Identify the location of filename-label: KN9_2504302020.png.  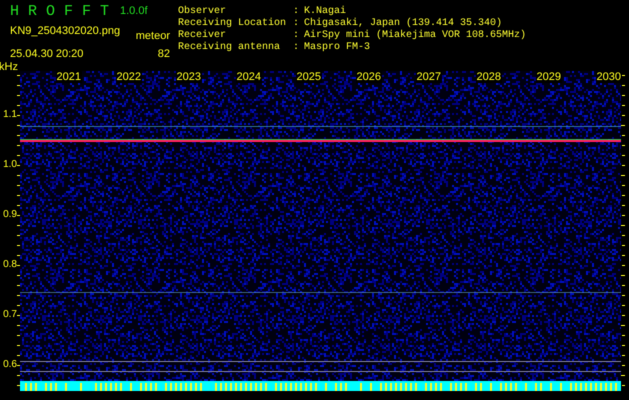
(65, 31).